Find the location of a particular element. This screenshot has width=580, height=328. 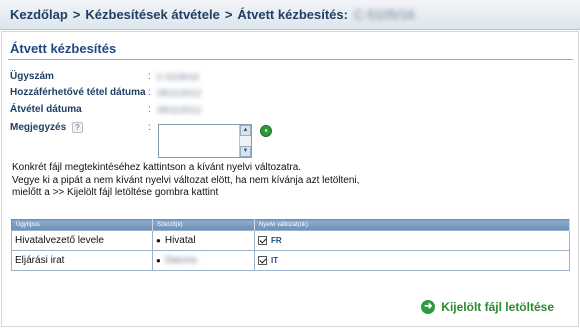

comment-scrollbar: ▲ ▼ is located at coordinates (245, 141).